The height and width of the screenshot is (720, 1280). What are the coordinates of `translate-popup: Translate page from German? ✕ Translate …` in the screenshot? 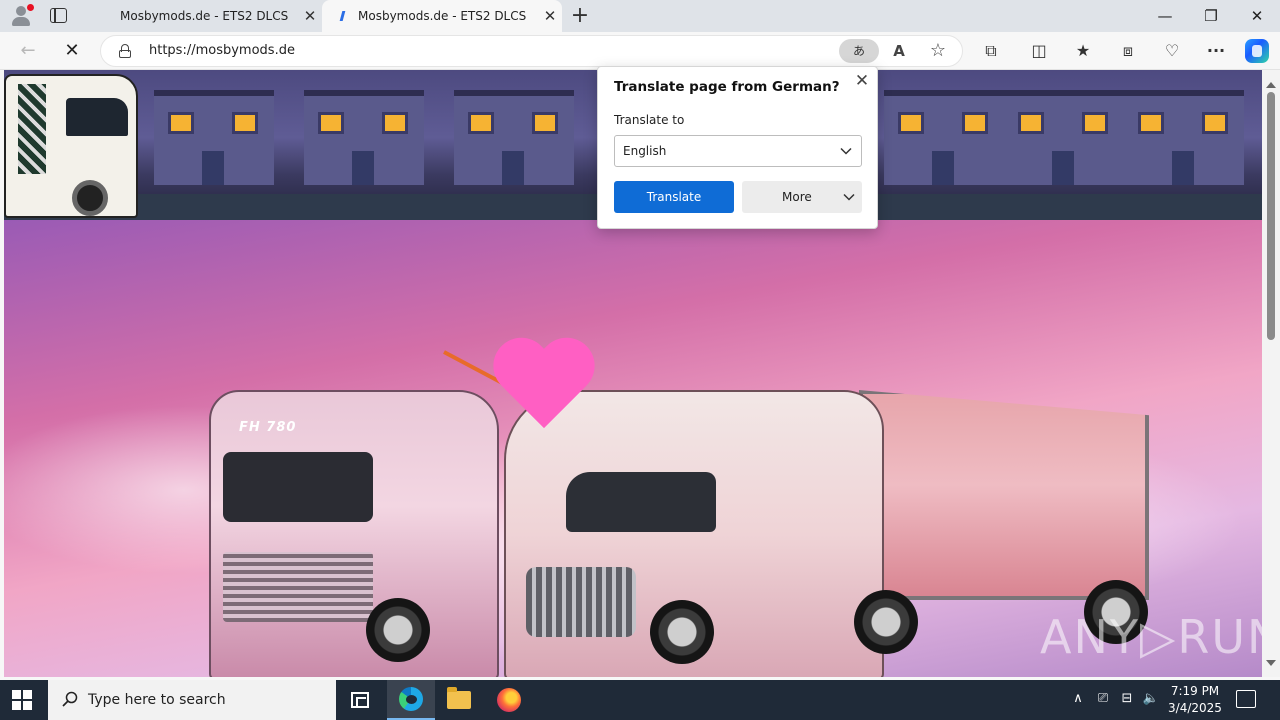 It's located at (737, 147).